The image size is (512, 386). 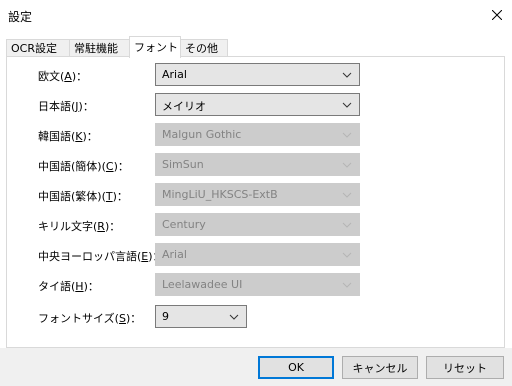 What do you see at coordinates (101, 256) in the screenshot?
I see `label-central-european: 中央ヨーロッパ言語(E)：` at bounding box center [101, 256].